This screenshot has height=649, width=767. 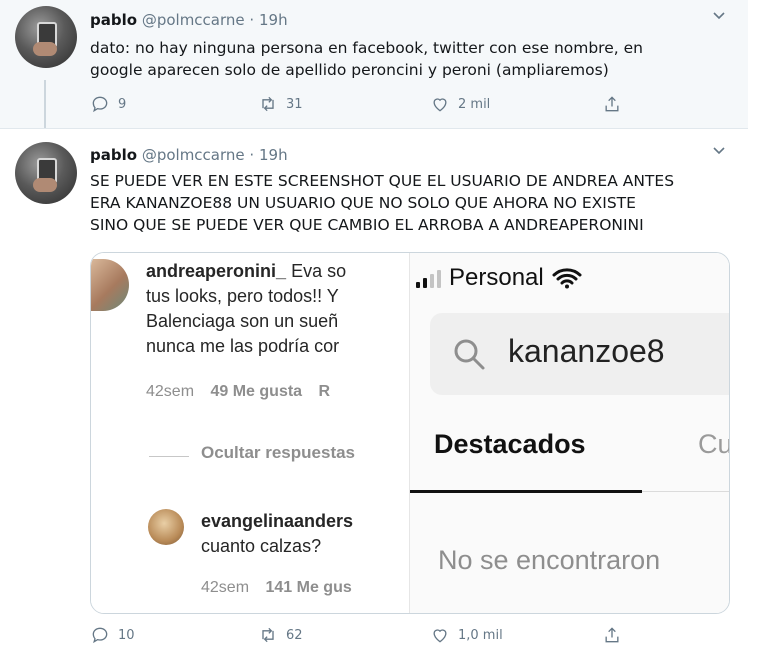 I want to click on like-count: 2 mil, so click(x=474, y=104).